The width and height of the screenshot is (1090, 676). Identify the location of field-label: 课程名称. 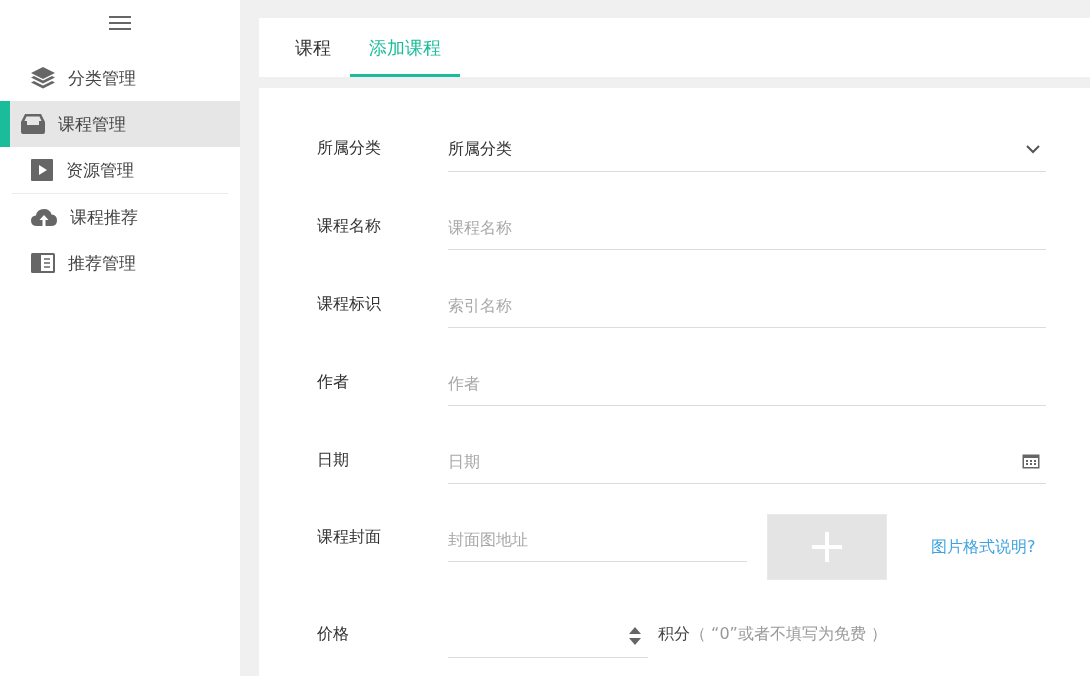
(349, 226).